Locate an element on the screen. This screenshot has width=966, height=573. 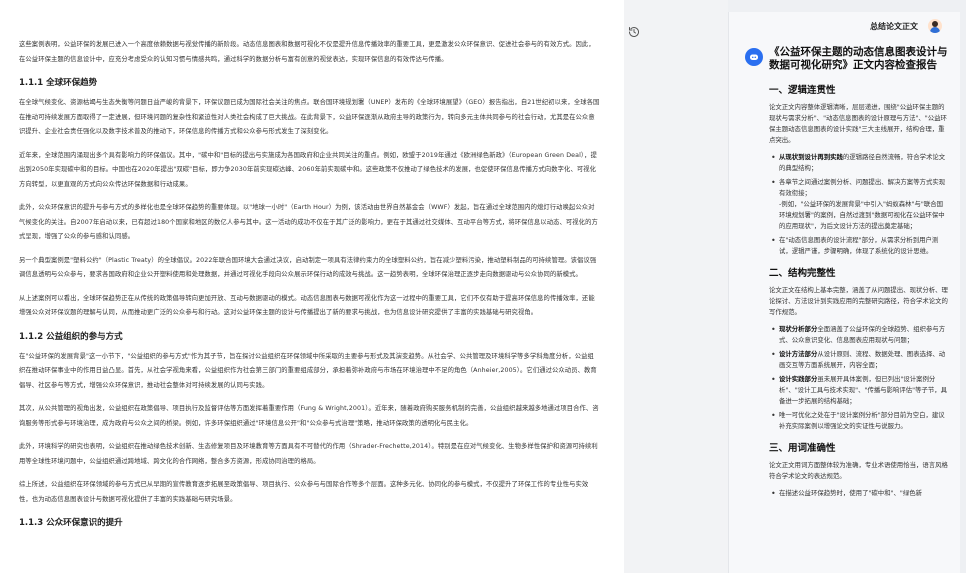
list-item: 在描述公益环保趋势时，使用了"碳中和"、"绿色新 is located at coordinates (858, 493).